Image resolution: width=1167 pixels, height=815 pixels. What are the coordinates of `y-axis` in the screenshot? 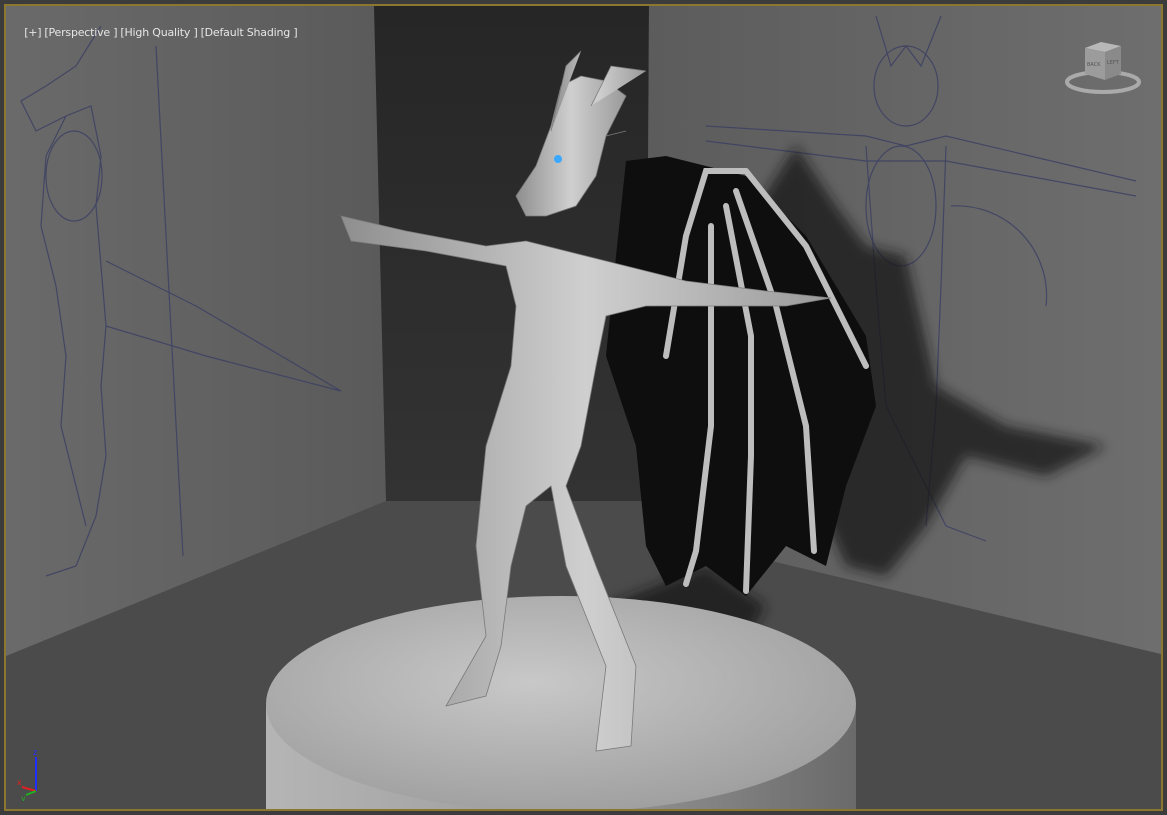 It's located at (31, 793).